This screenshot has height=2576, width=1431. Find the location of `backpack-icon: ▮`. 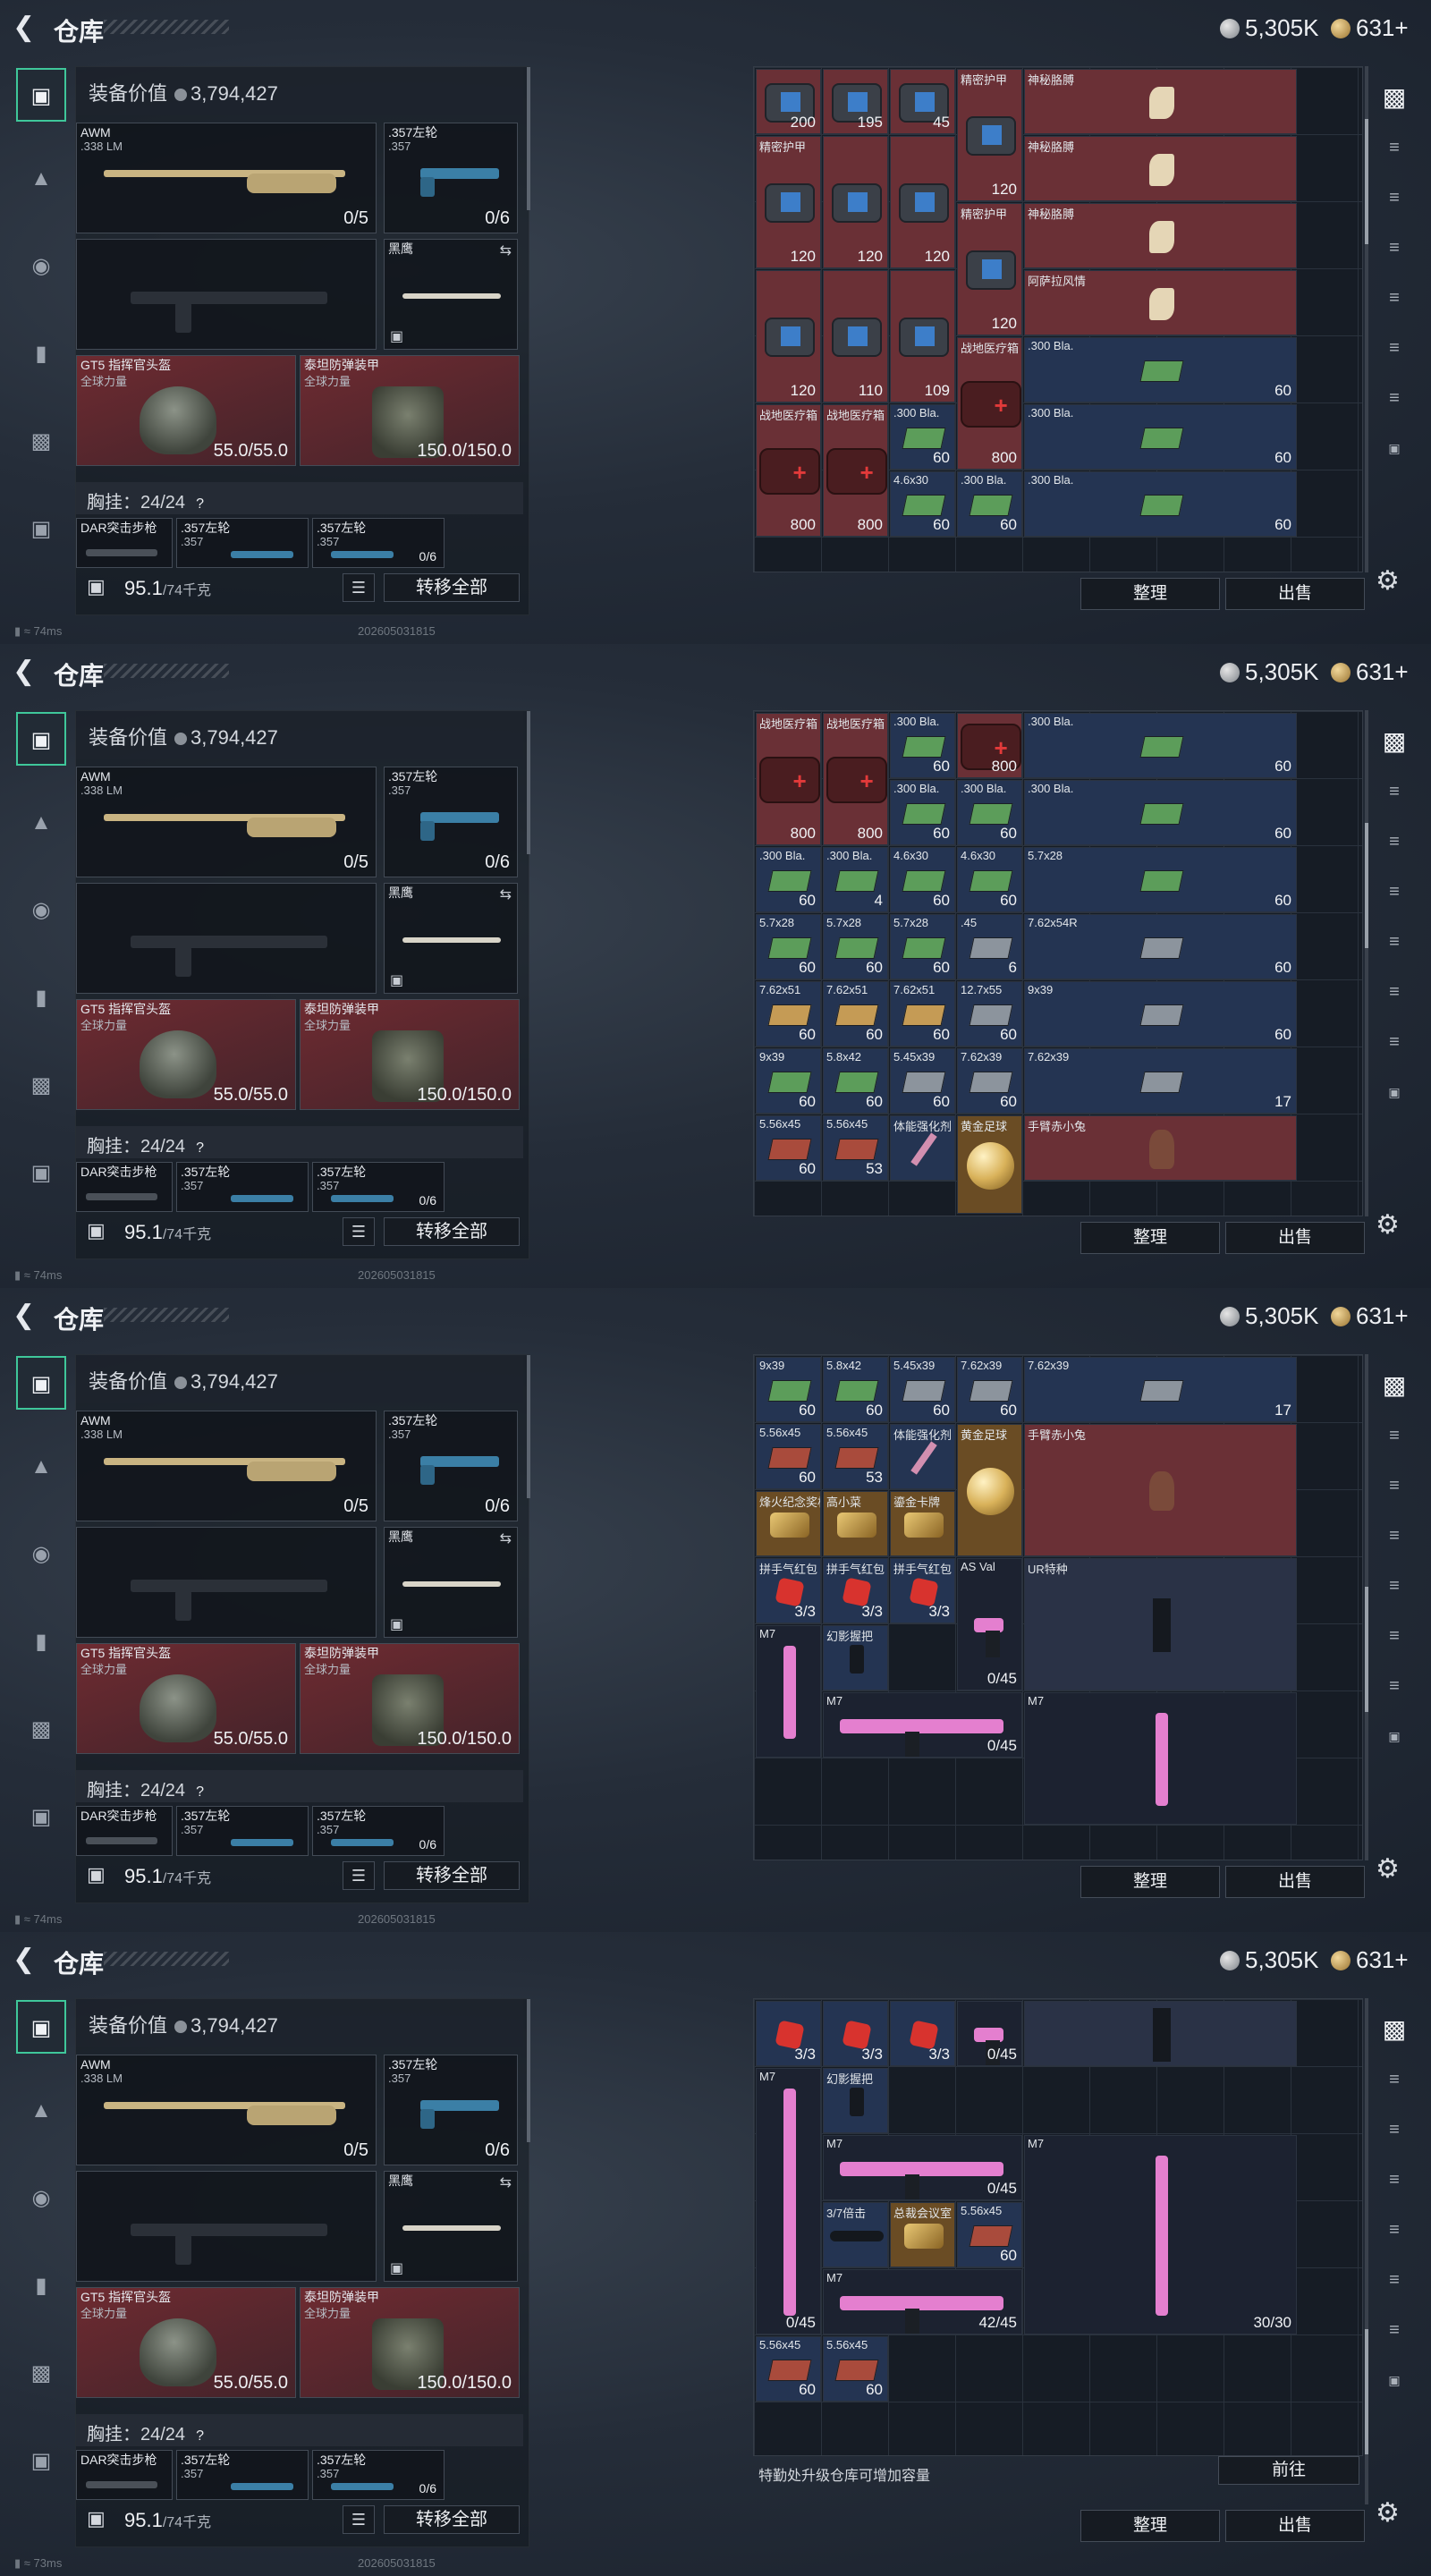

backpack-icon: ▮ is located at coordinates (41, 2286).